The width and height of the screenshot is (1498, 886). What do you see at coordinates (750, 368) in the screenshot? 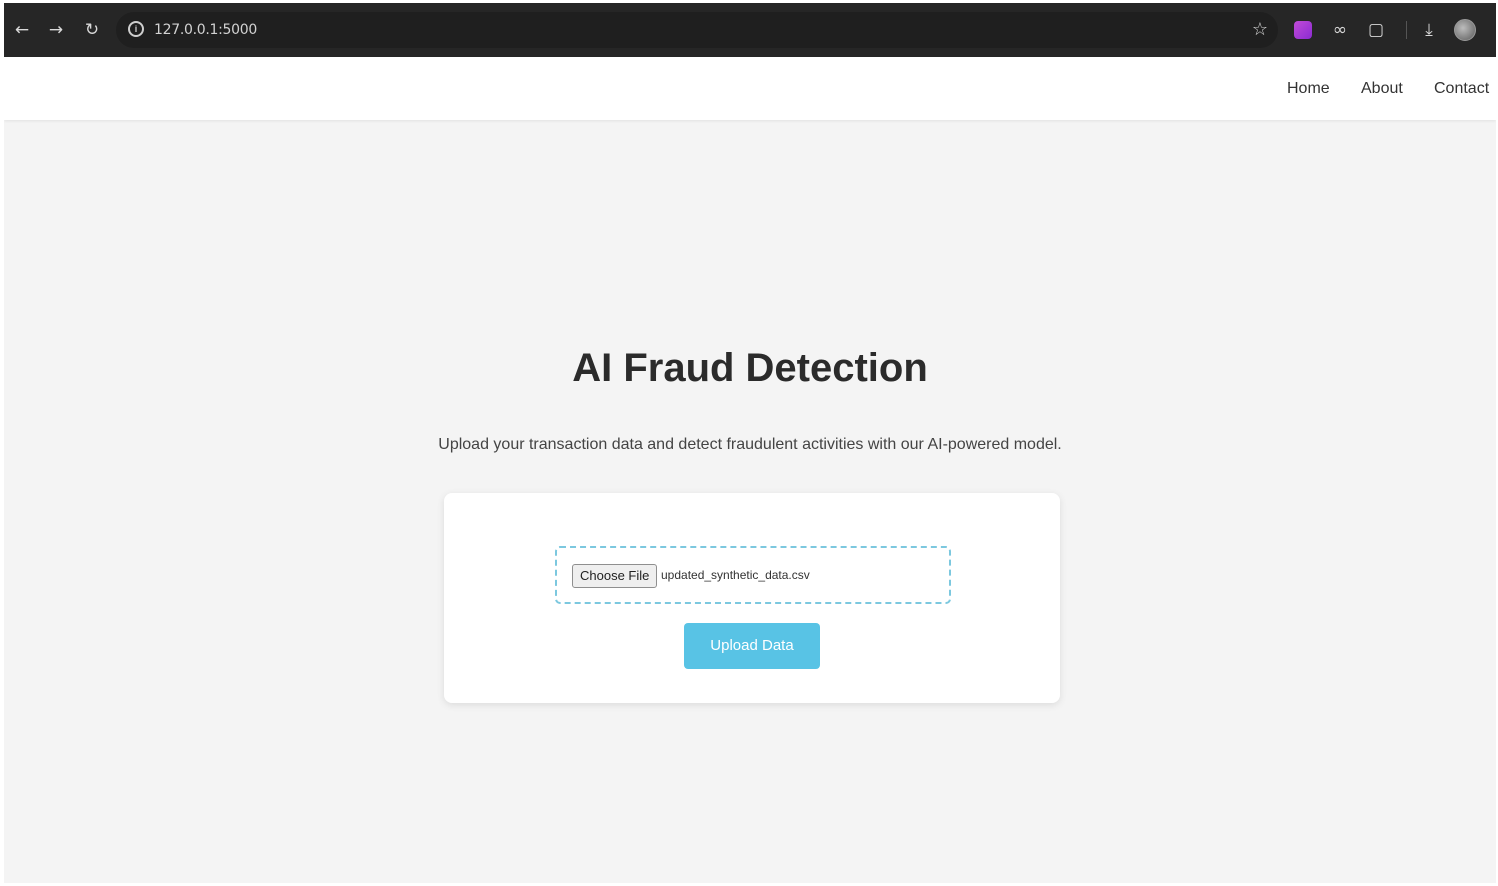
I see `page-title: AI Fraud Detection` at bounding box center [750, 368].